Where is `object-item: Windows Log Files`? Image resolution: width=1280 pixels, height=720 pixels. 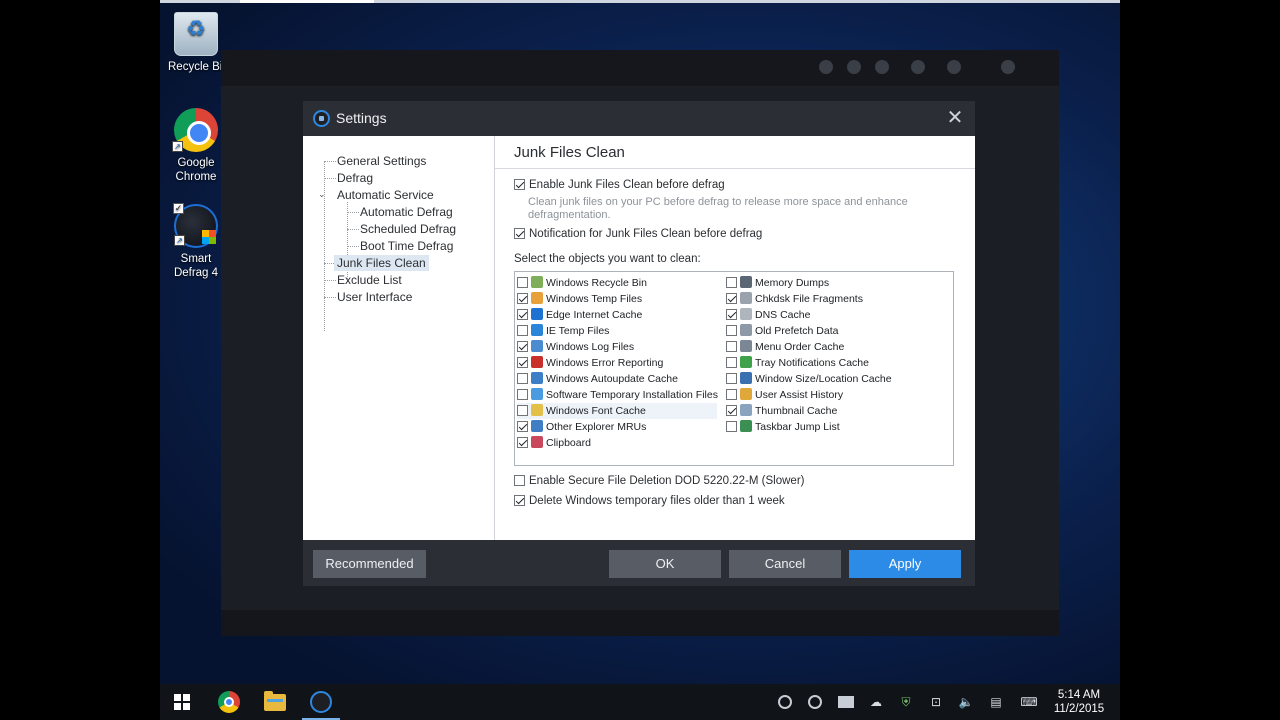 object-item: Windows Log Files is located at coordinates (575, 347).